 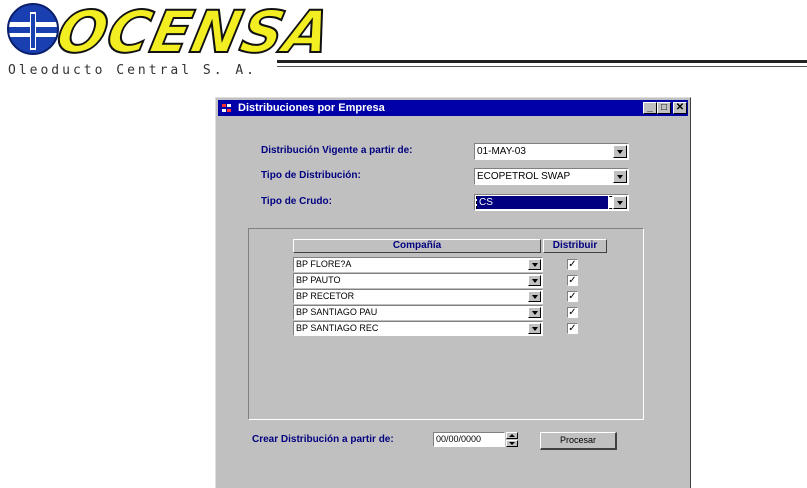 I want to click on vigente-combo: 01-MAY-03, so click(x=551, y=151).